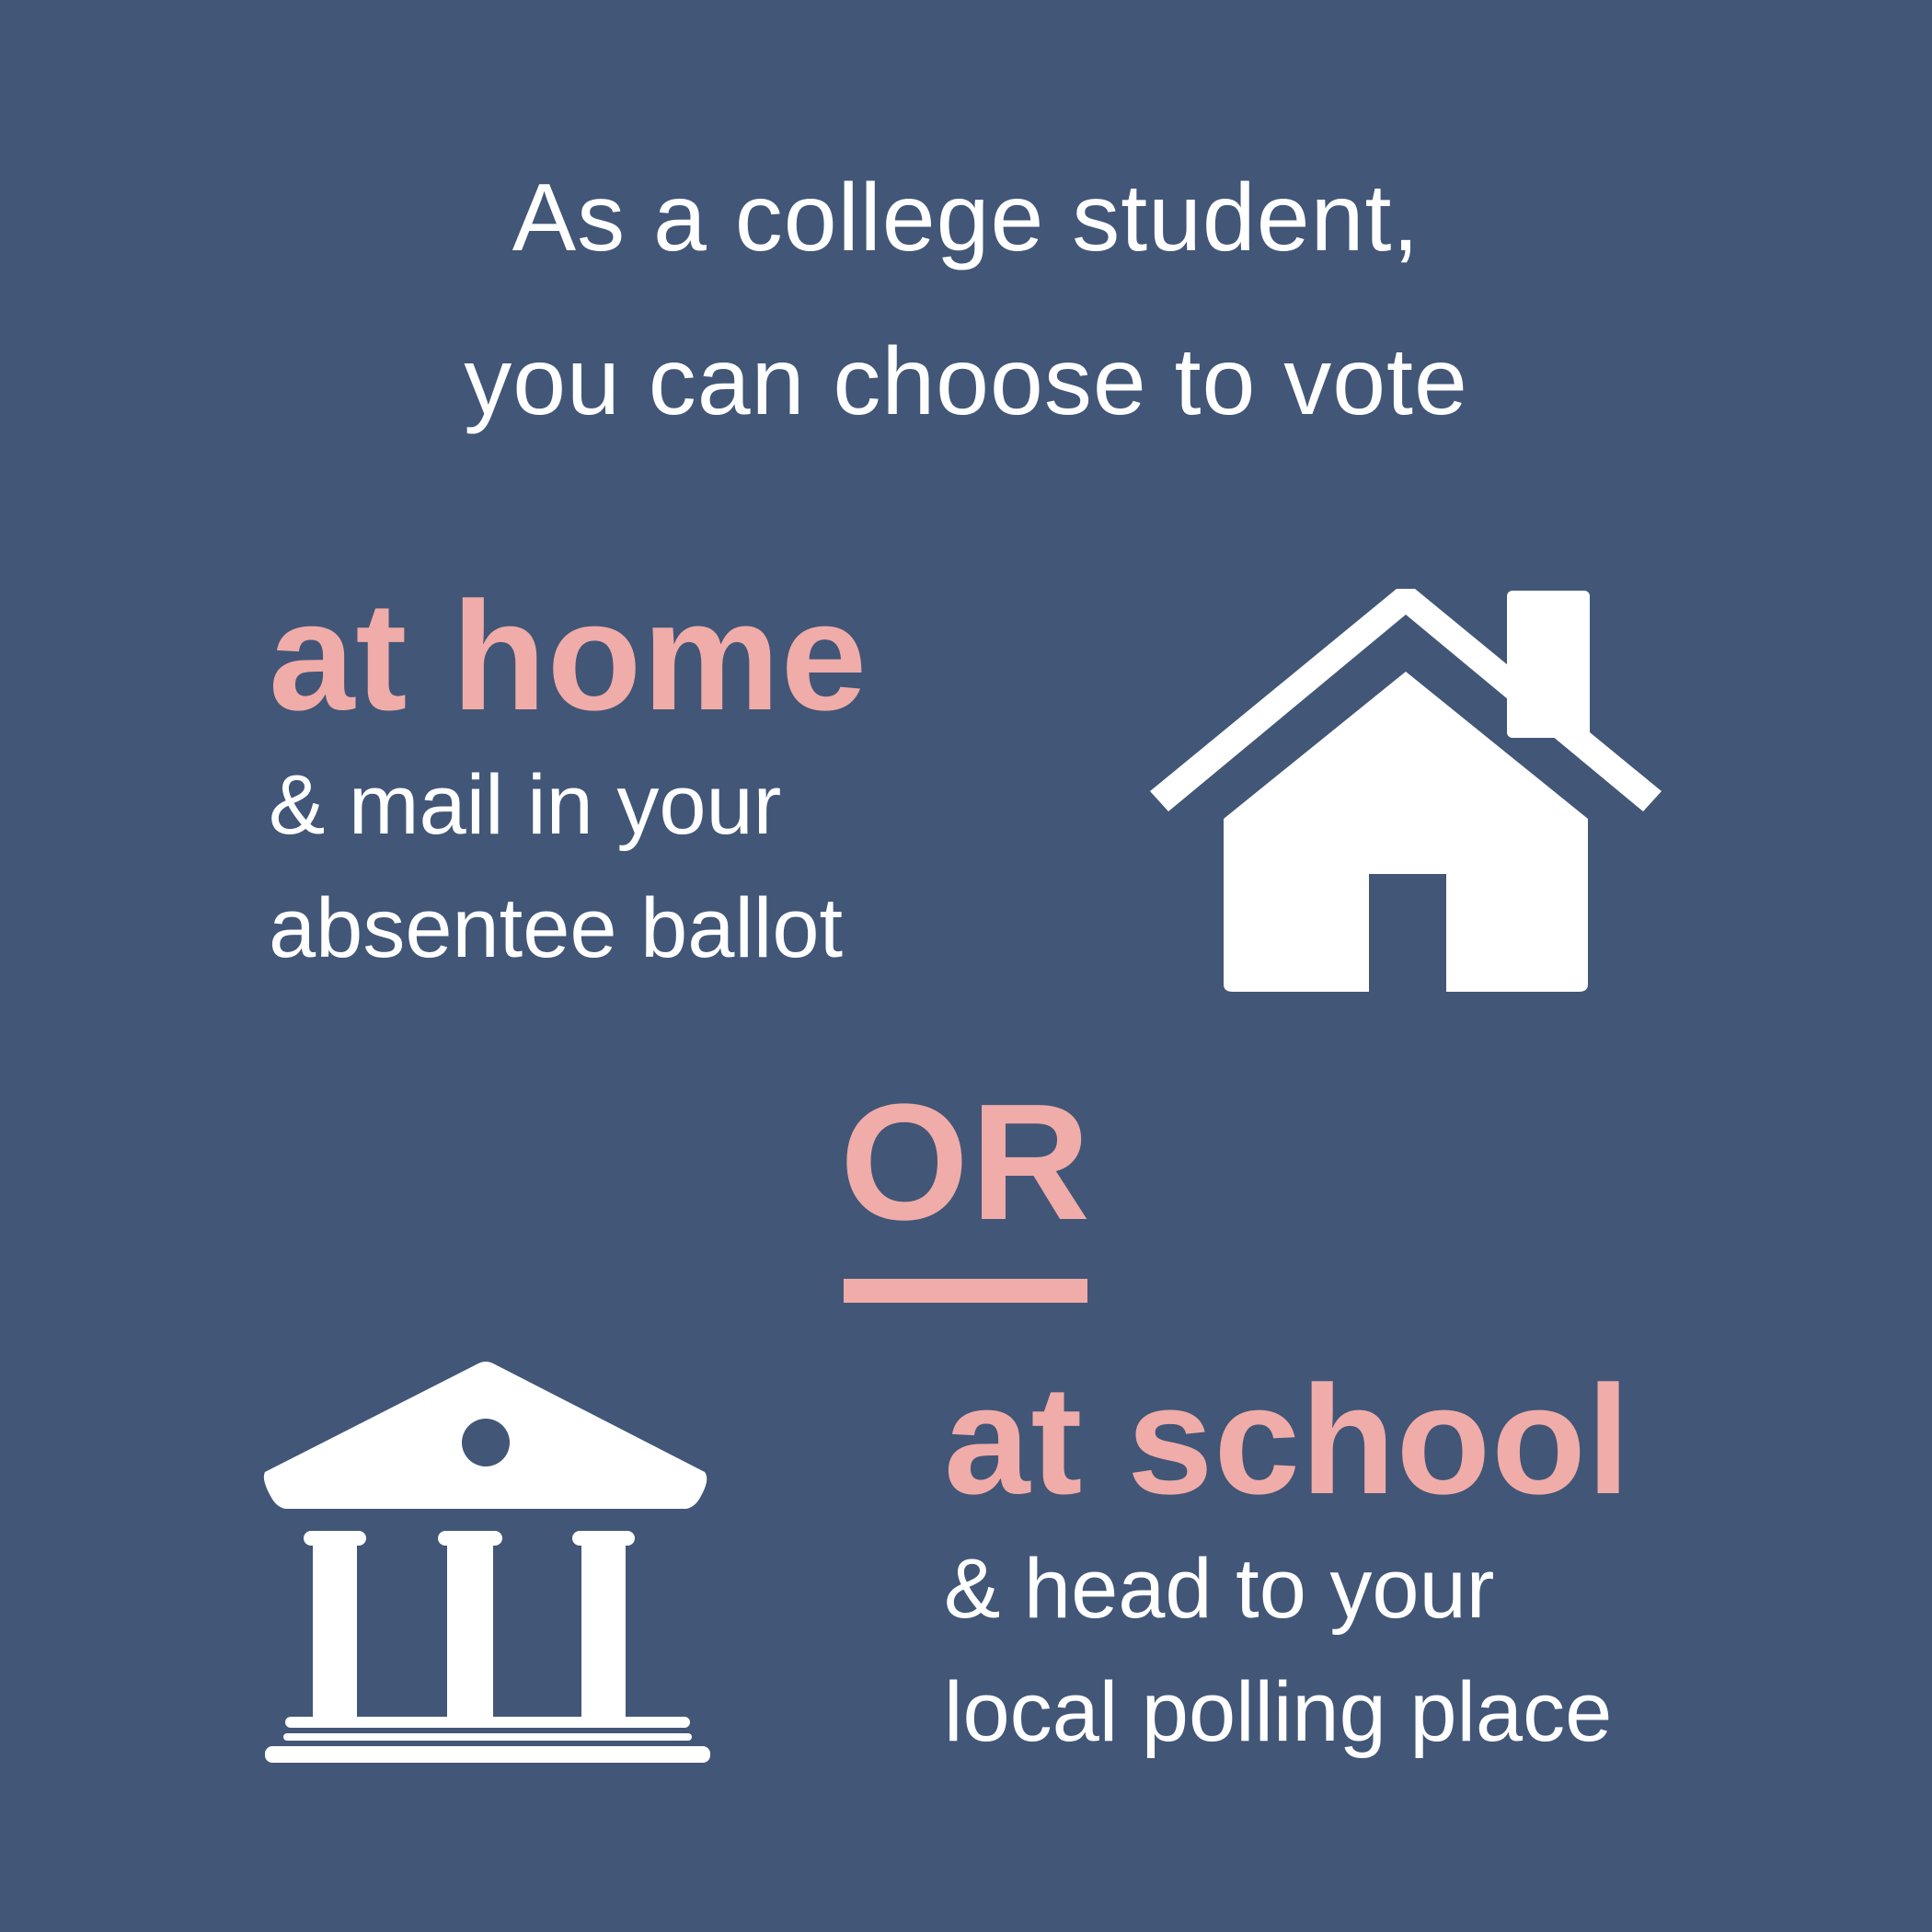 The width and height of the screenshot is (1932, 1932). Describe the element at coordinates (965, 1291) in the screenshot. I see `or-underline` at that location.